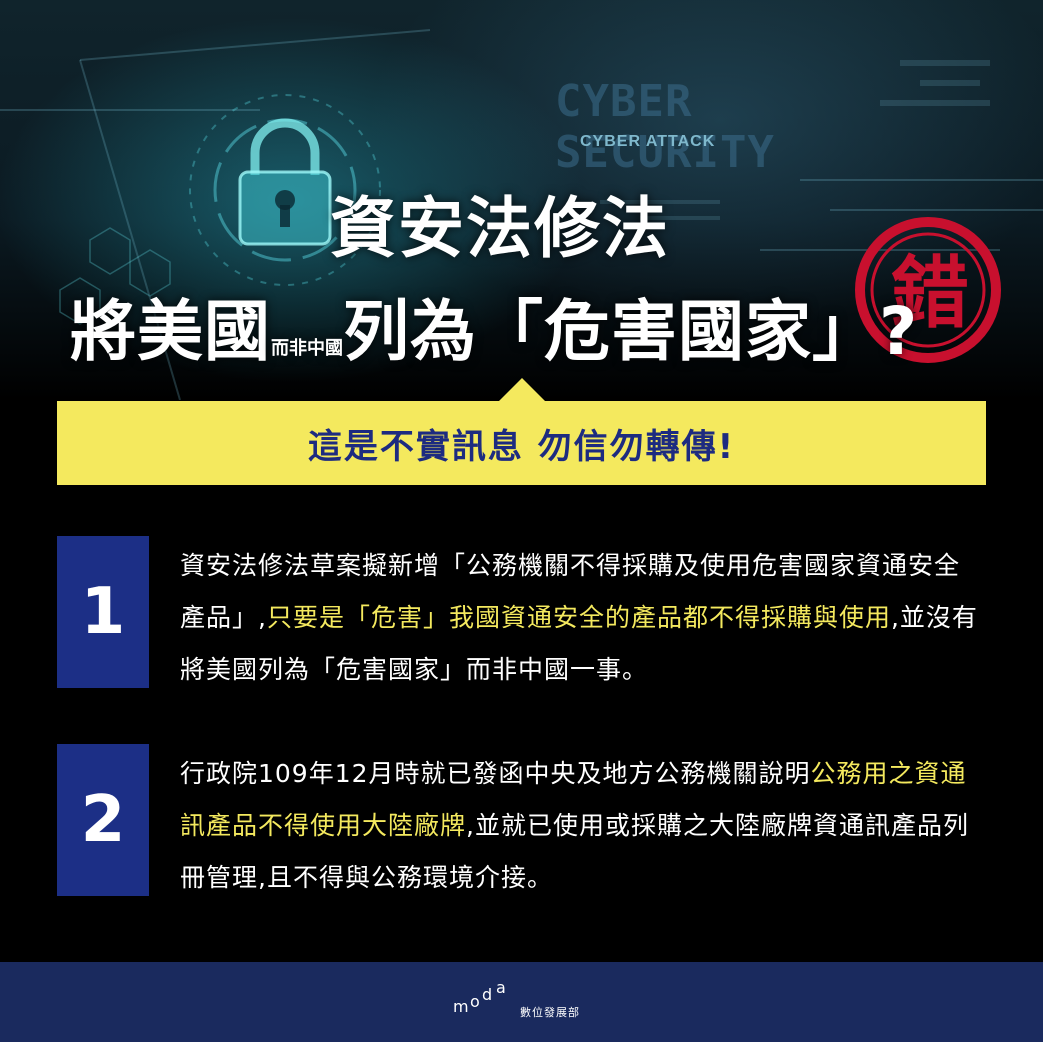  I want to click on cyber-attack-bg-text: CYBER ATTACK, so click(648, 141).